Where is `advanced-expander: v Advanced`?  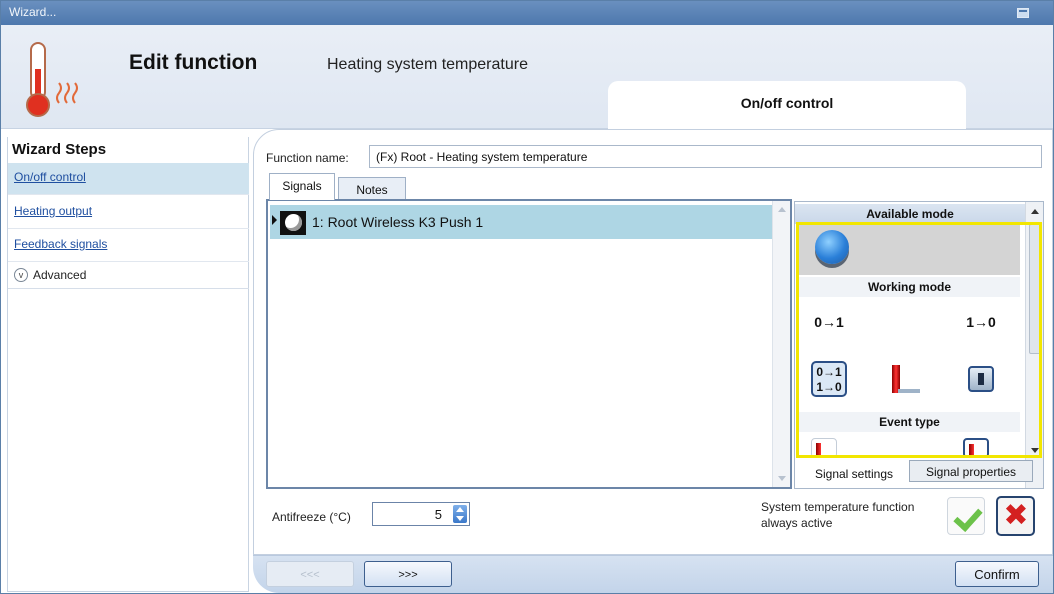 advanced-expander: v Advanced is located at coordinates (128, 276).